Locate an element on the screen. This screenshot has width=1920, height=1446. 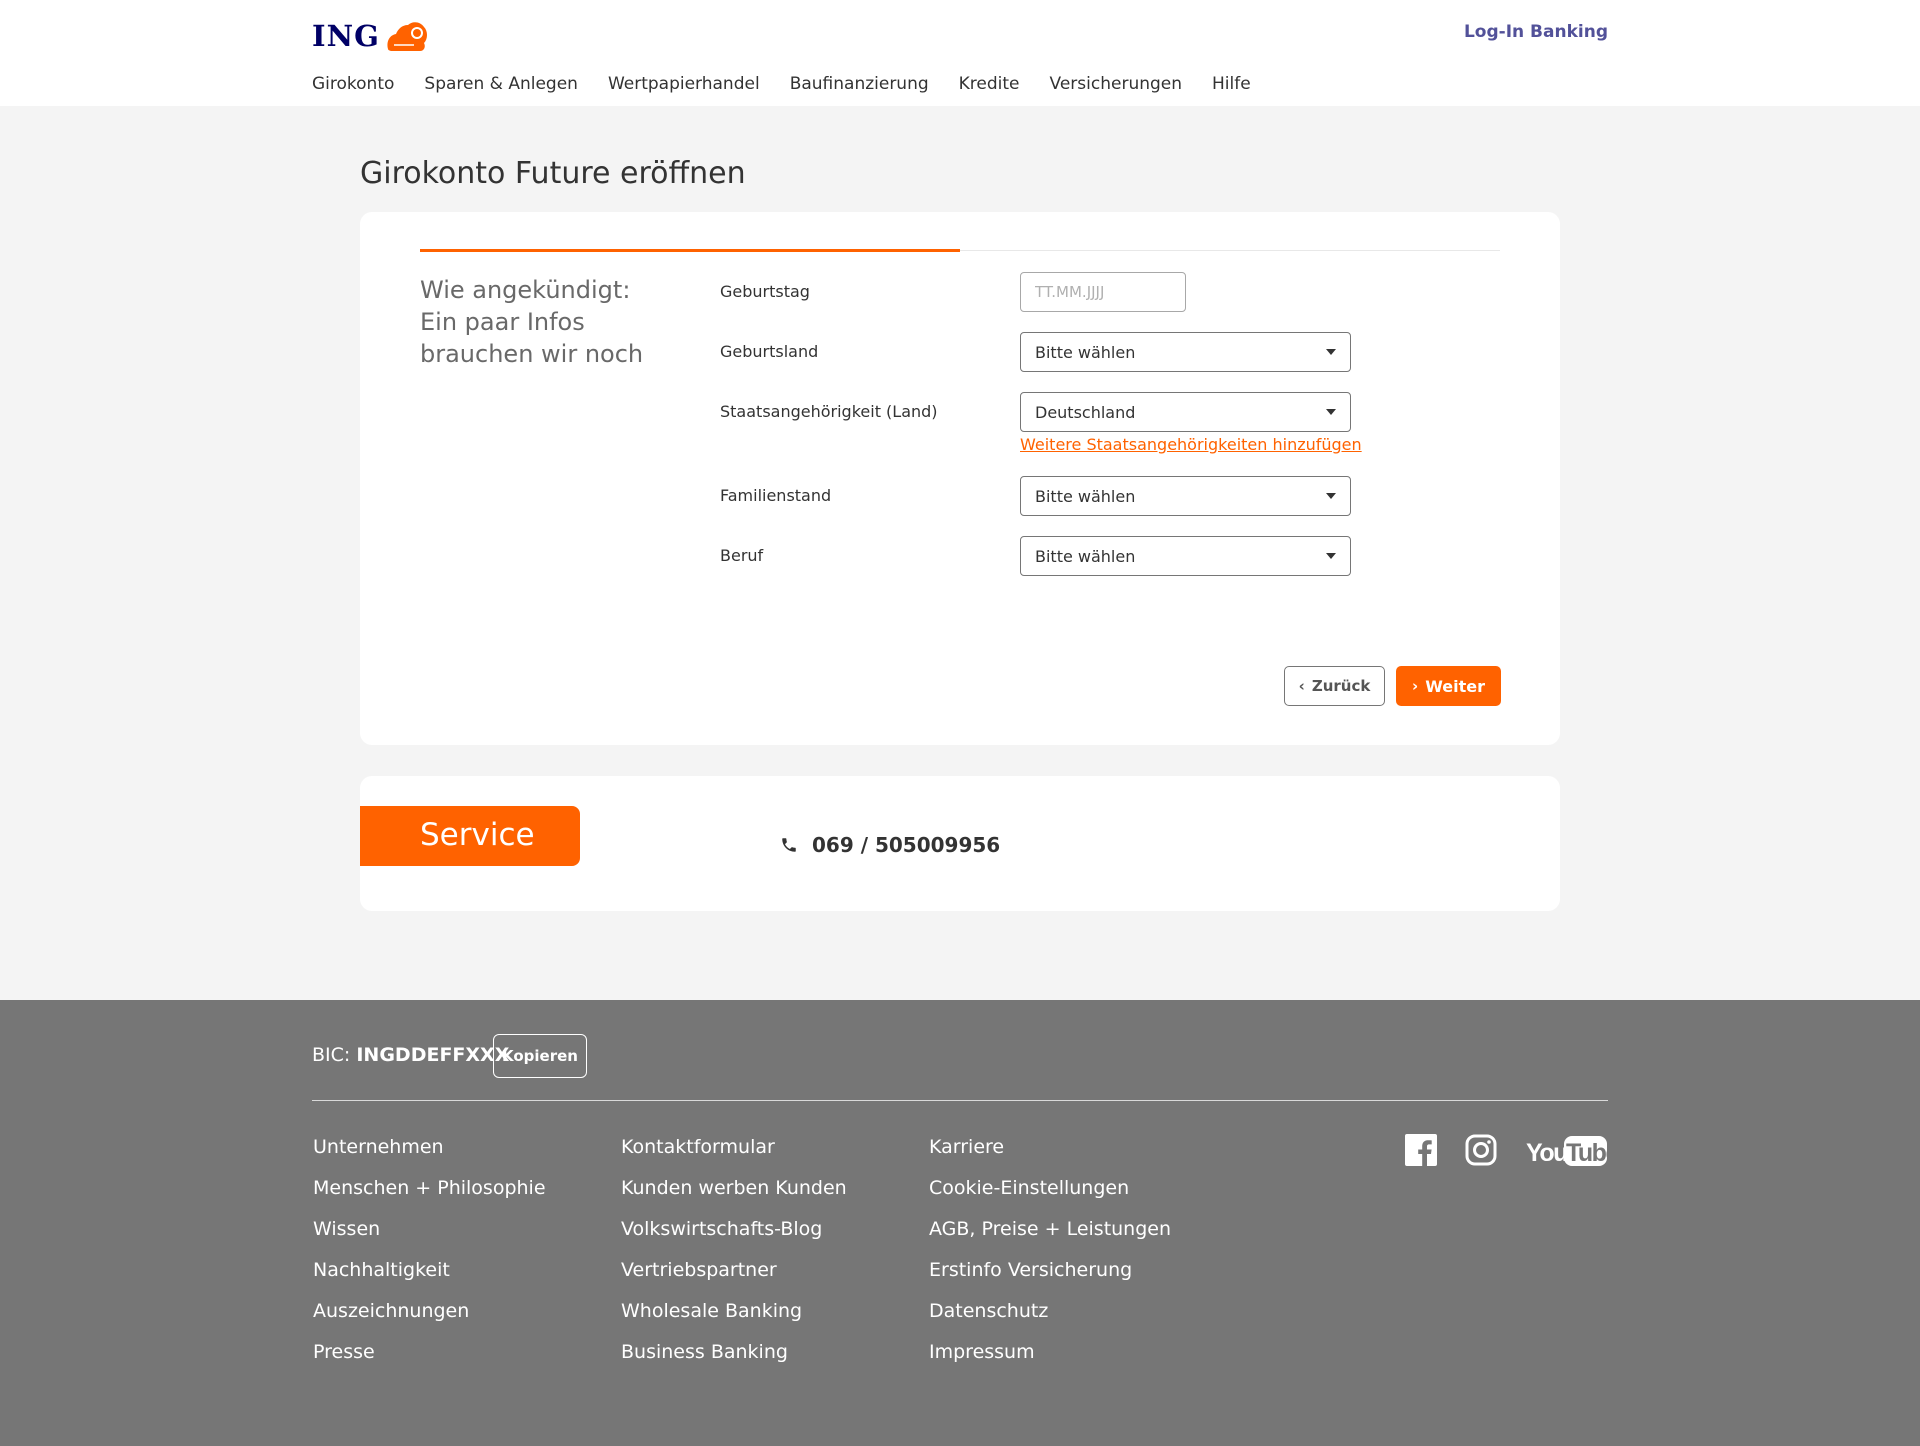
footer-link-agb-preise-leistungen: AGB, Preise + Leistungen is located at coordinates (1050, 1238).